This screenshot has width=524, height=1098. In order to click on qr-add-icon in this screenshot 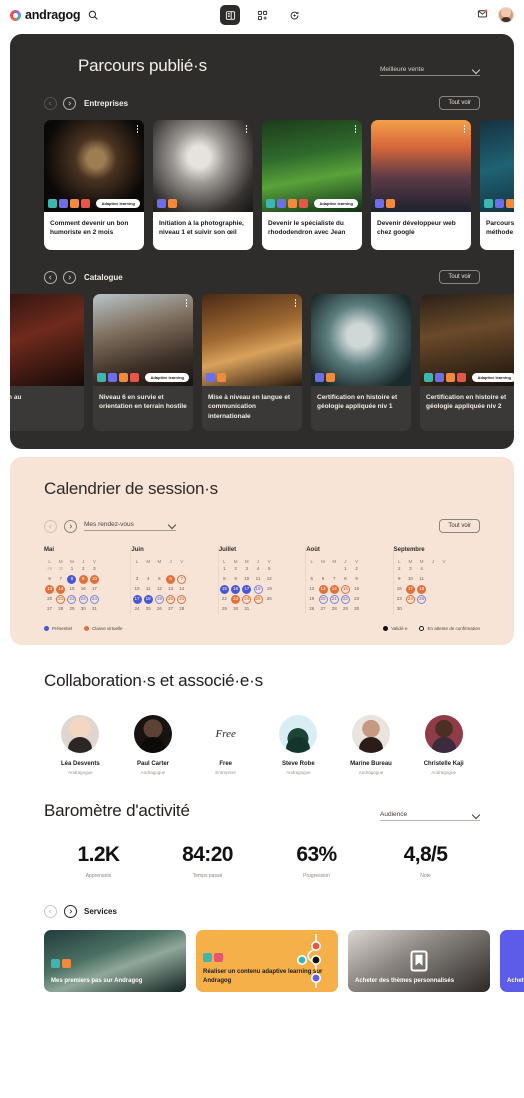, I will do `click(262, 15)`.